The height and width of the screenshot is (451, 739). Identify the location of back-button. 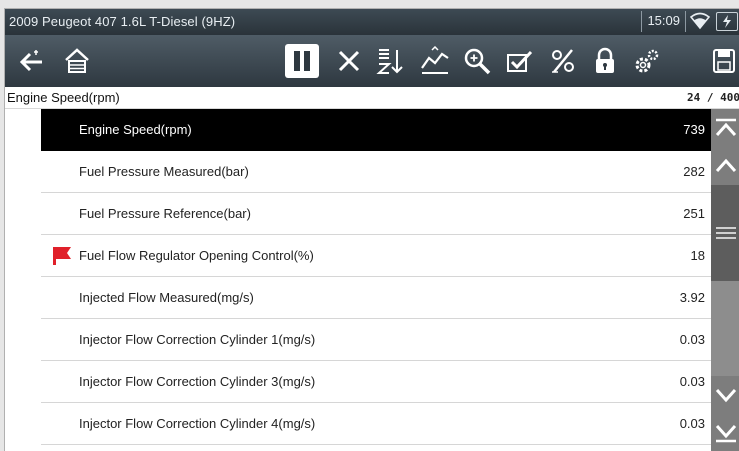
(31, 61).